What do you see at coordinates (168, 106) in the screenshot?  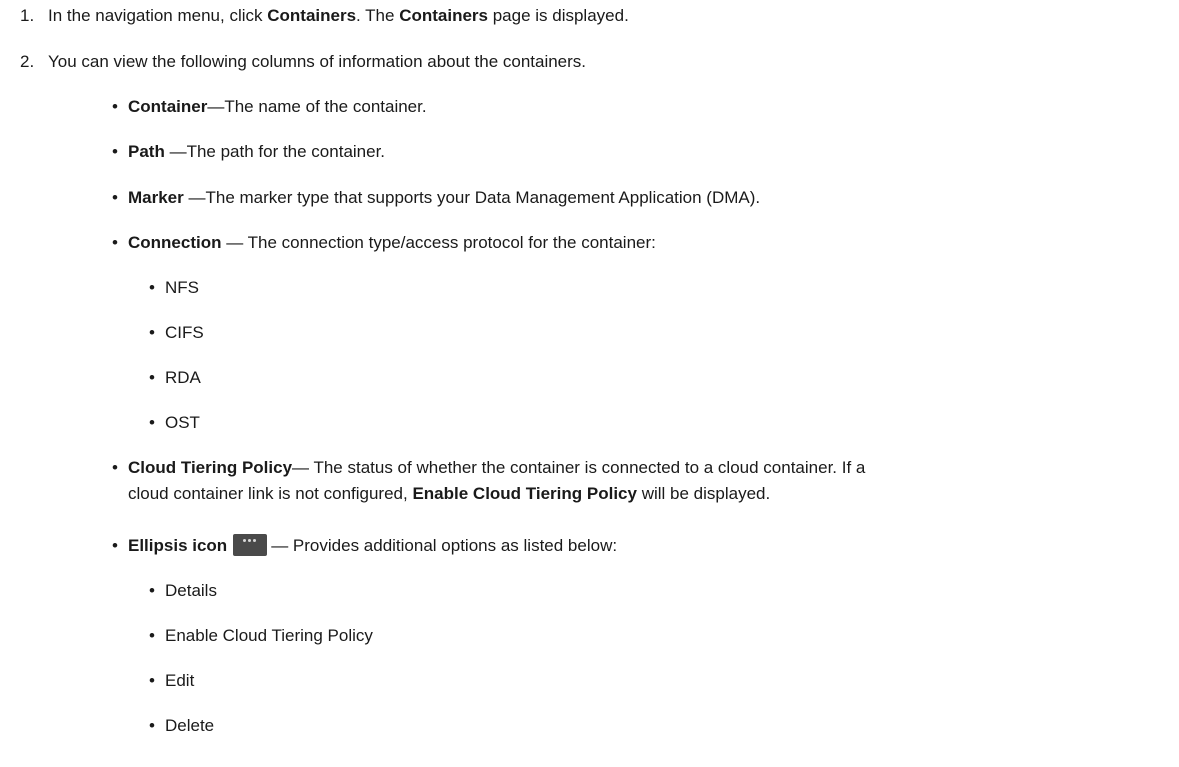 I see `term: Container` at bounding box center [168, 106].